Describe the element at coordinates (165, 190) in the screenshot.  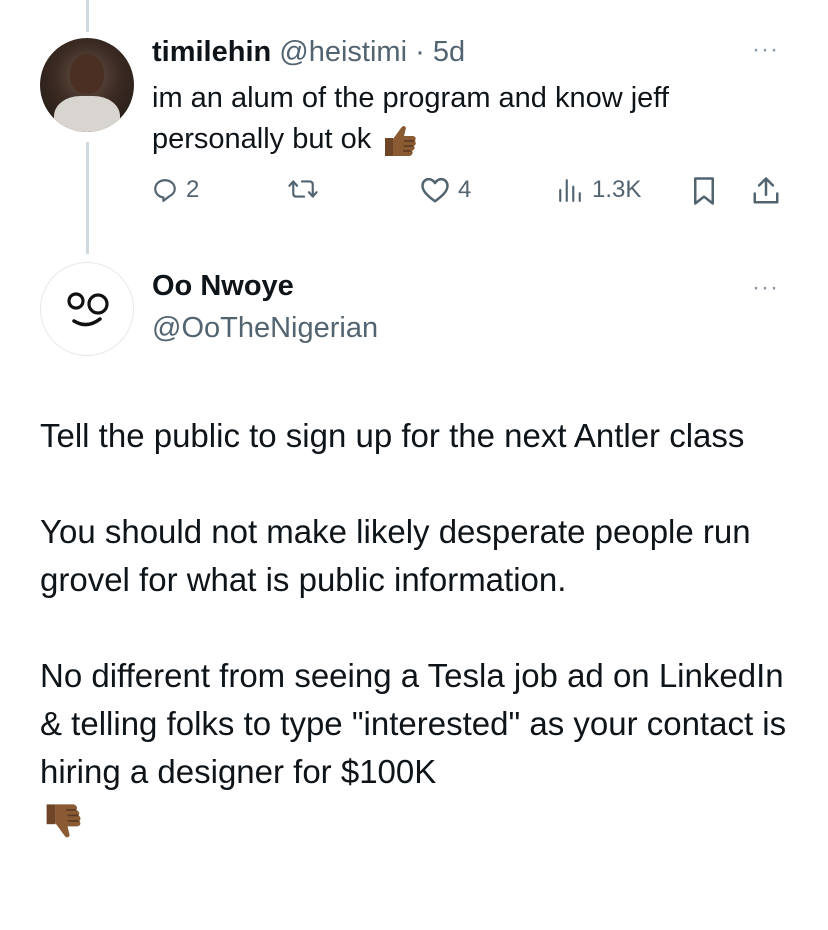
I see `reply-icon` at that location.